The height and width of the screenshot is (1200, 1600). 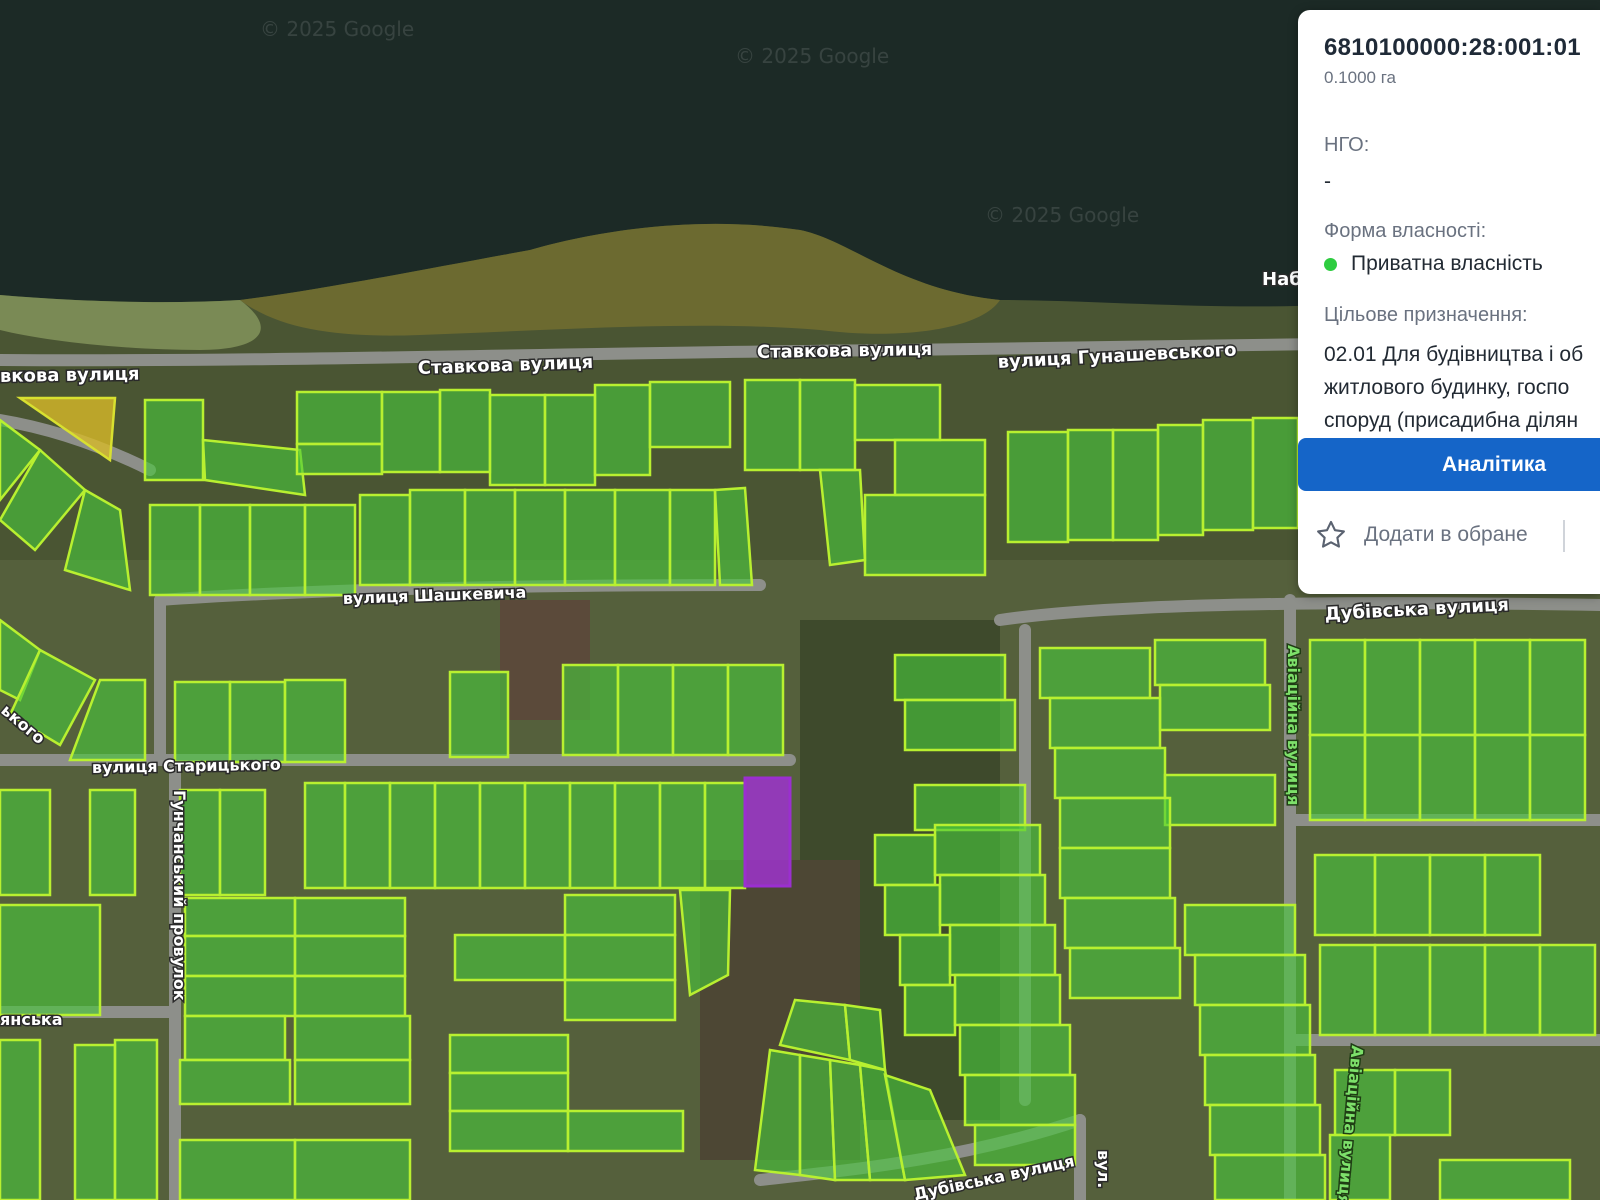 I want to click on analytics-button: Аналітика, so click(x=1449, y=464).